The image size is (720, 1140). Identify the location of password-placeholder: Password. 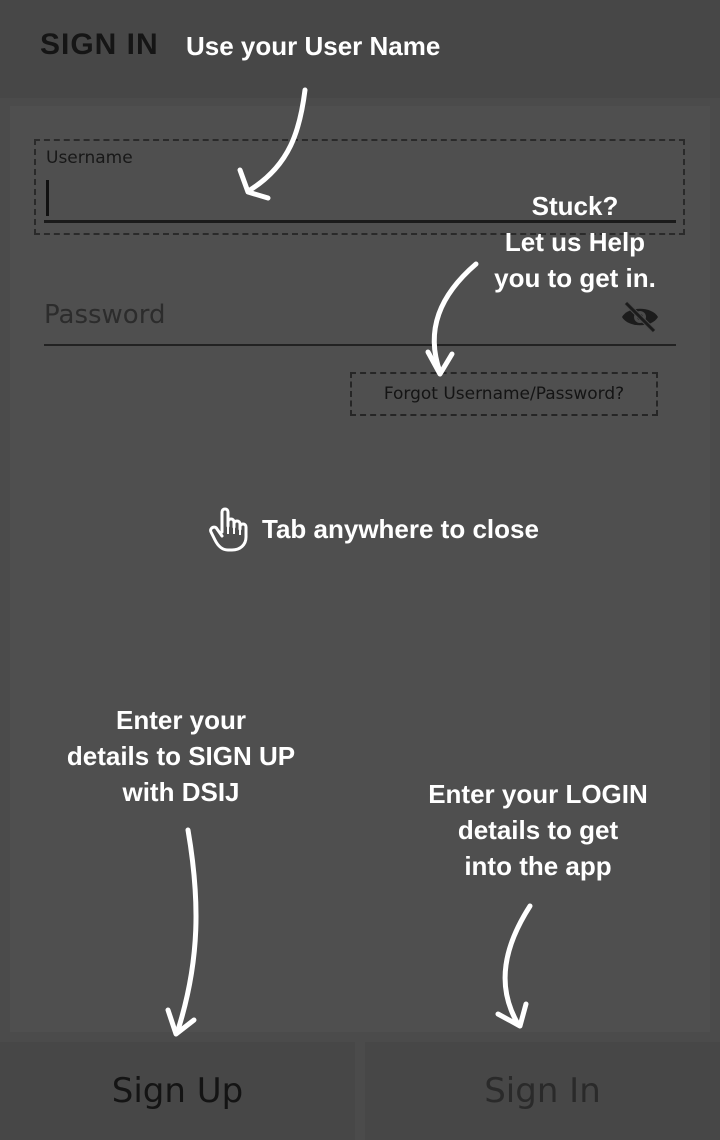
(105, 315).